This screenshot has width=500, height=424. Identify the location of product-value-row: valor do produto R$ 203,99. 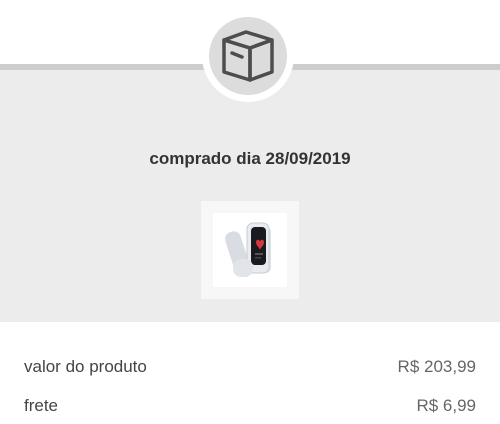
(250, 367).